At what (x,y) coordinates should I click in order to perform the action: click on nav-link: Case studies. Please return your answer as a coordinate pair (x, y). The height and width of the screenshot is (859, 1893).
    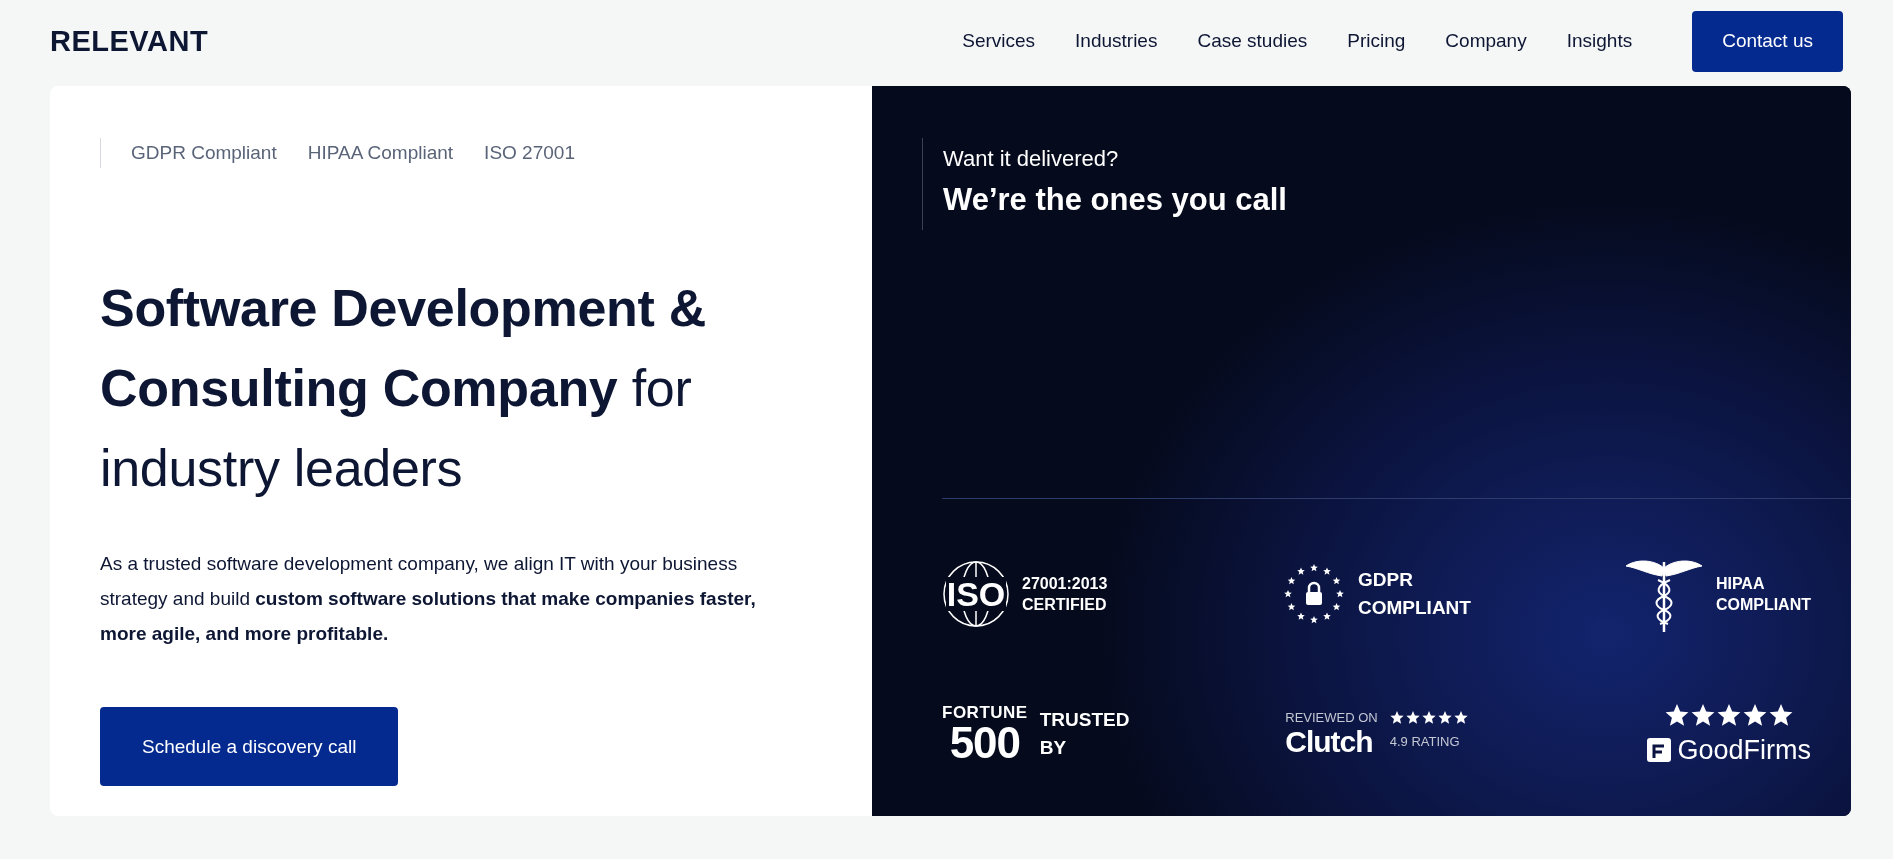
    Looking at the image, I should click on (1252, 41).